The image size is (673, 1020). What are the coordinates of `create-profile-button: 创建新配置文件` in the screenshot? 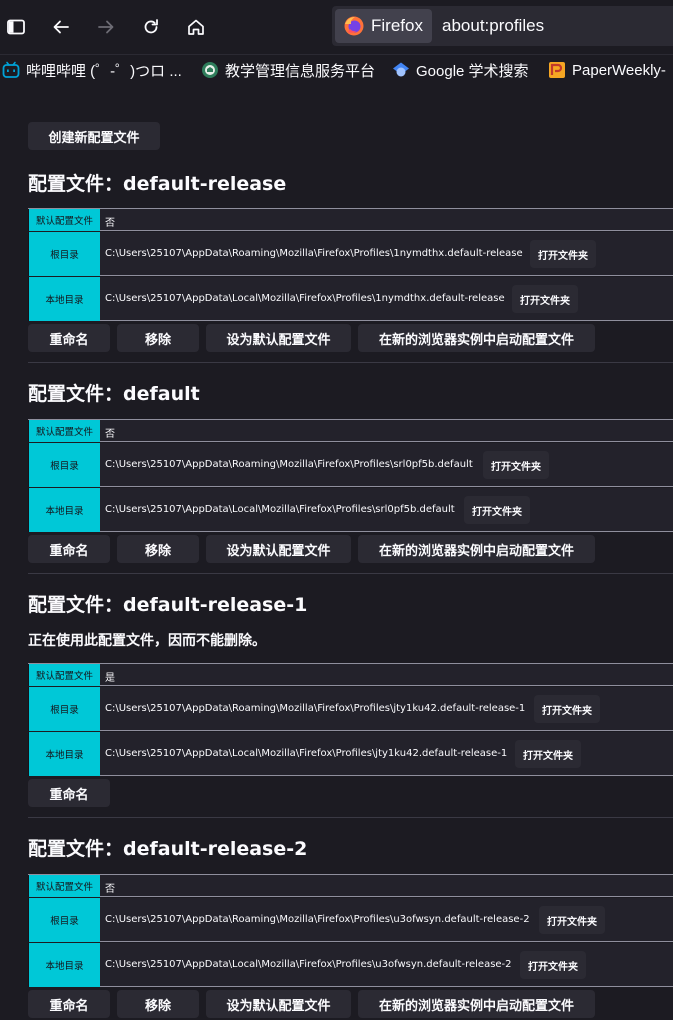 It's located at (94, 136).